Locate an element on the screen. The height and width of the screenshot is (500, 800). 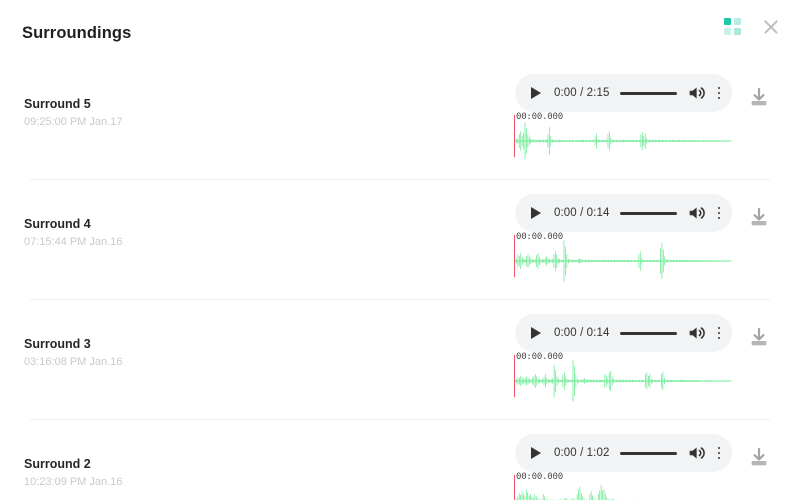
recording-meta: Surround 2 10:23:09 PM Jan.16 is located at coordinates (174, 472).